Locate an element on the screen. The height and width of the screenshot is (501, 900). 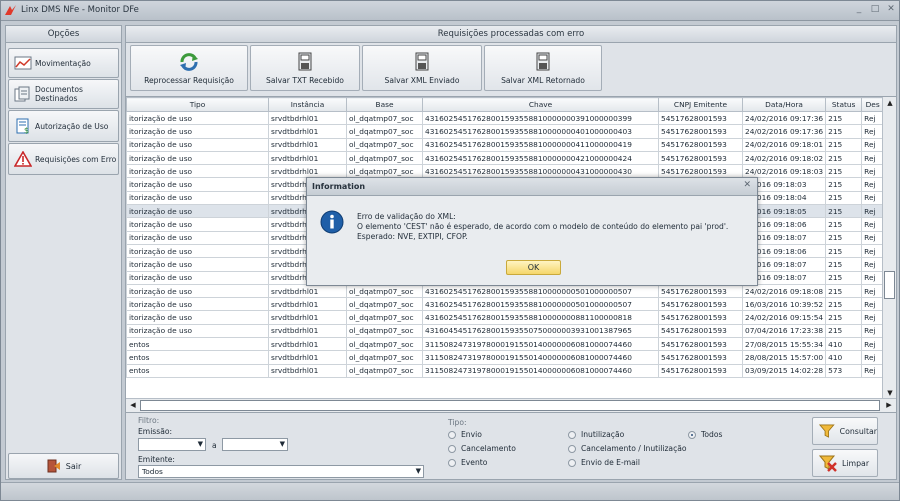
emitente-select: Todos ▼ is located at coordinates (281, 471).